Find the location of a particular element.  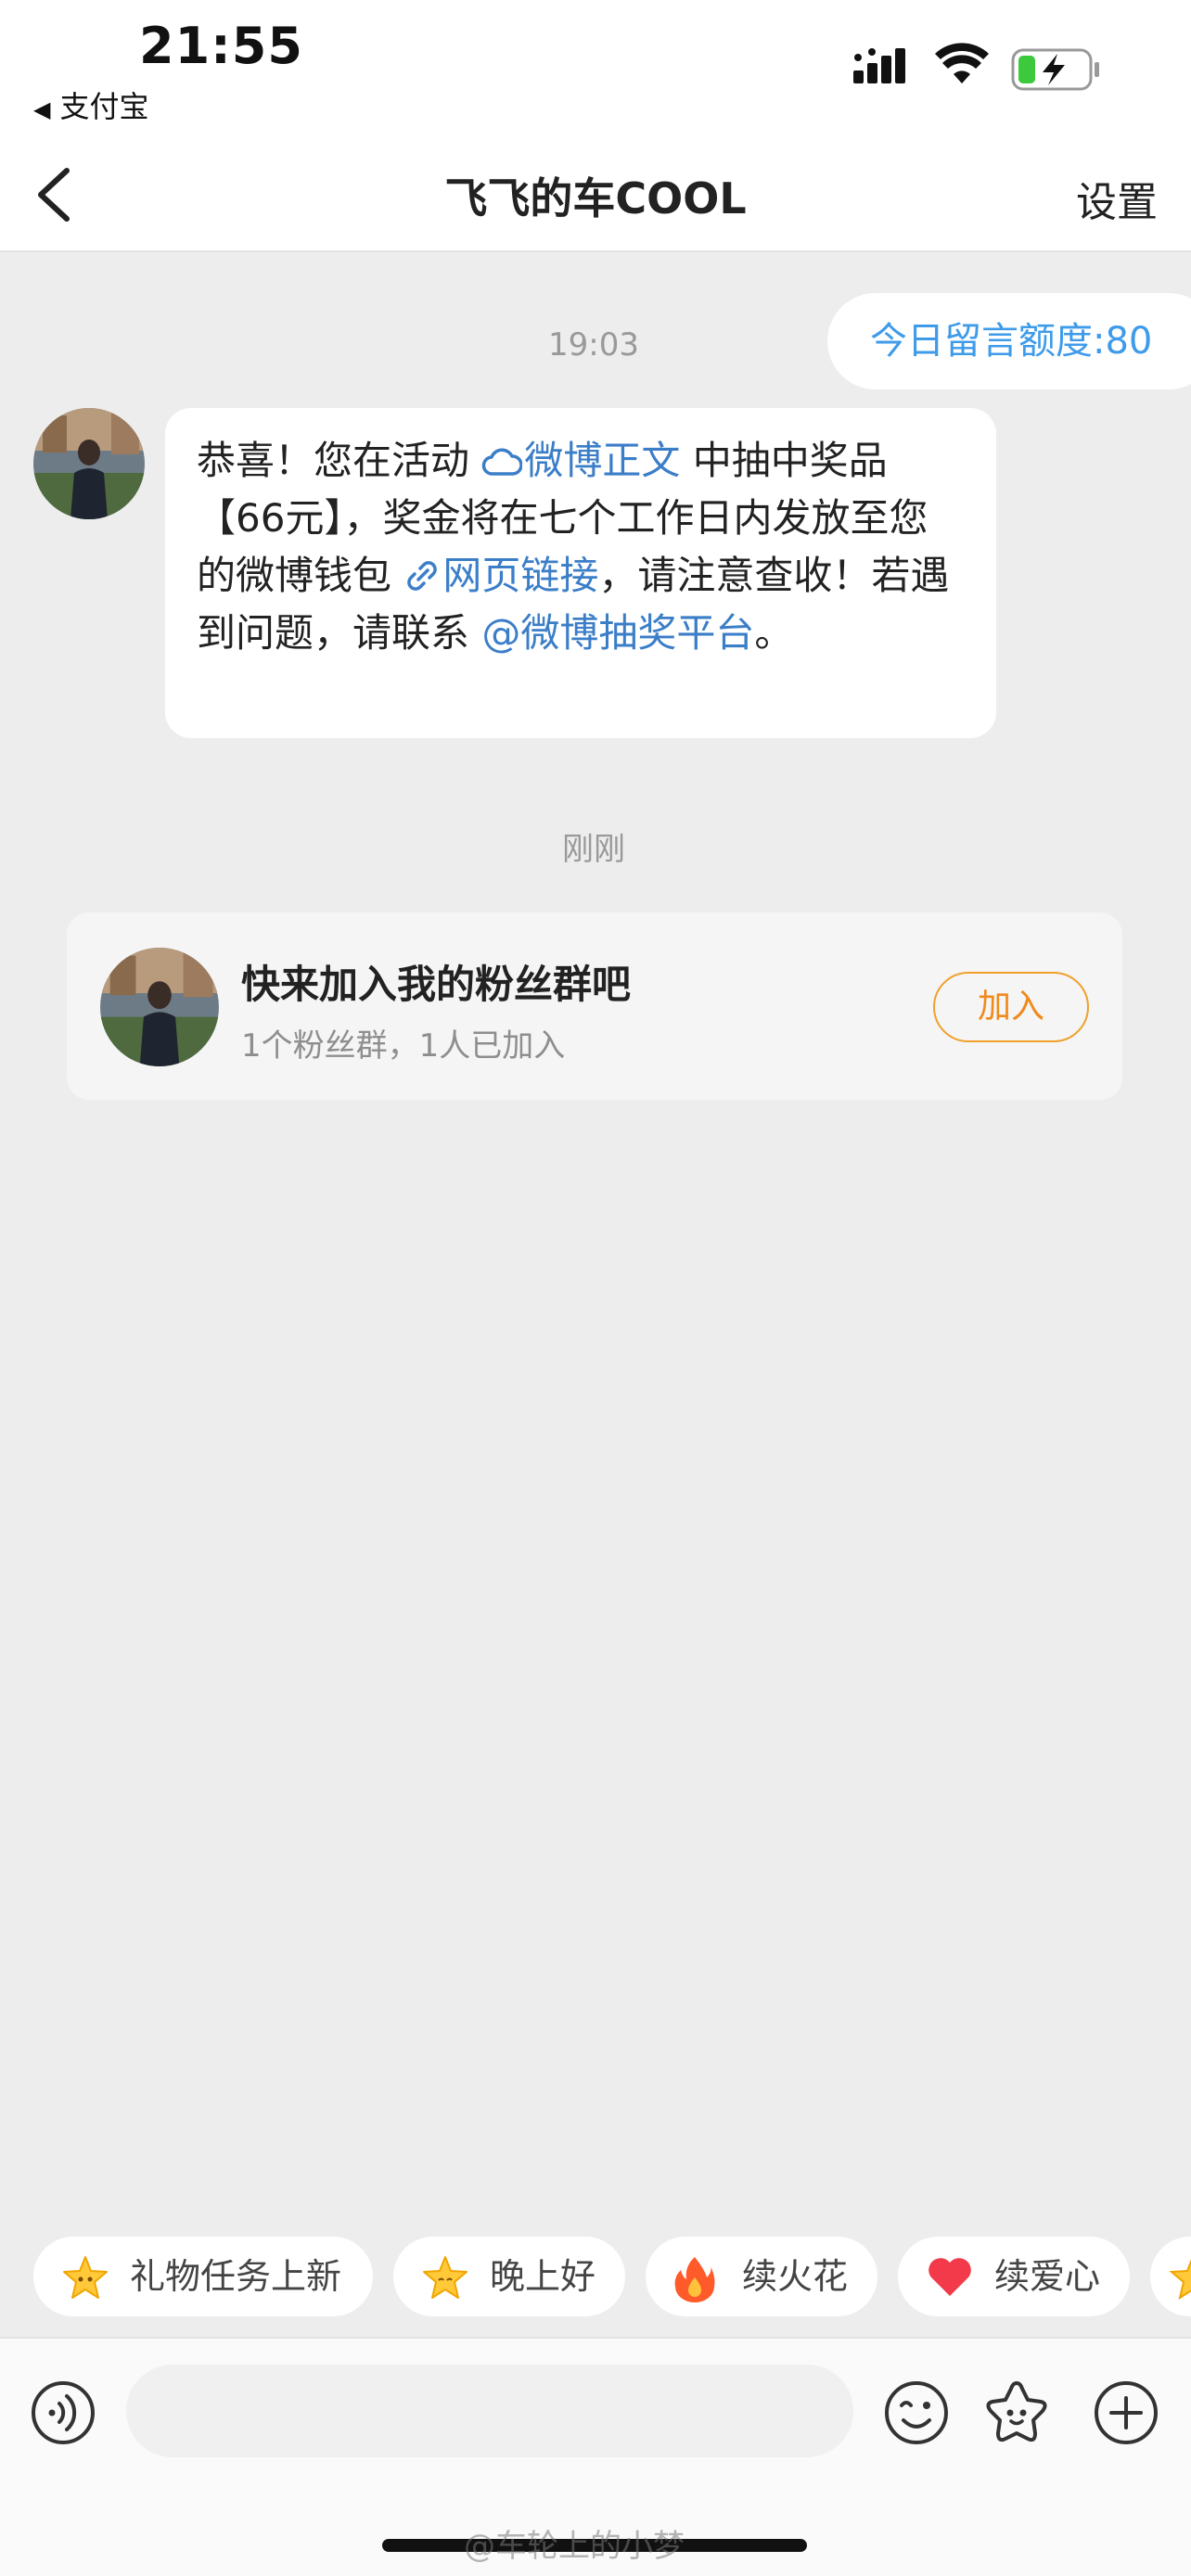

quick-reply-chip-partial is located at coordinates (1170, 2276).